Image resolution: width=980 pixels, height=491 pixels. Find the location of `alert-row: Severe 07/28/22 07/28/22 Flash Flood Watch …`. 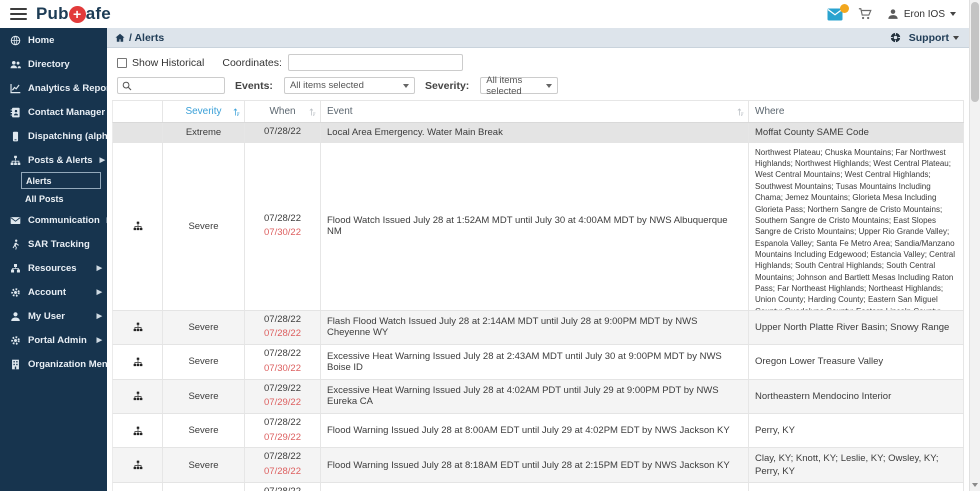

alert-row: Severe 07/28/22 07/28/22 Flash Flood Watch … is located at coordinates (538, 328).